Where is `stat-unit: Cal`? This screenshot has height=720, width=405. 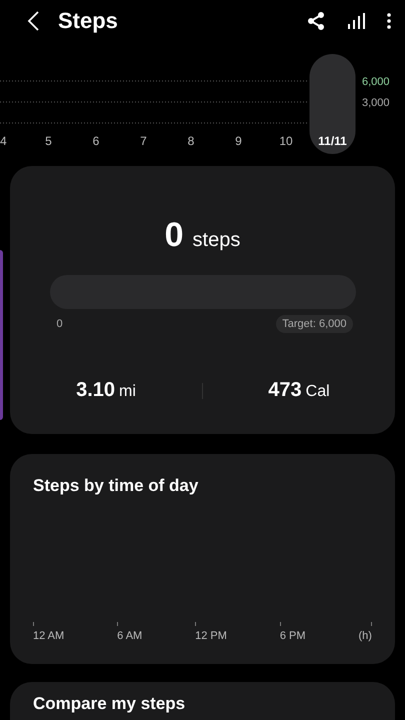 stat-unit: Cal is located at coordinates (318, 392).